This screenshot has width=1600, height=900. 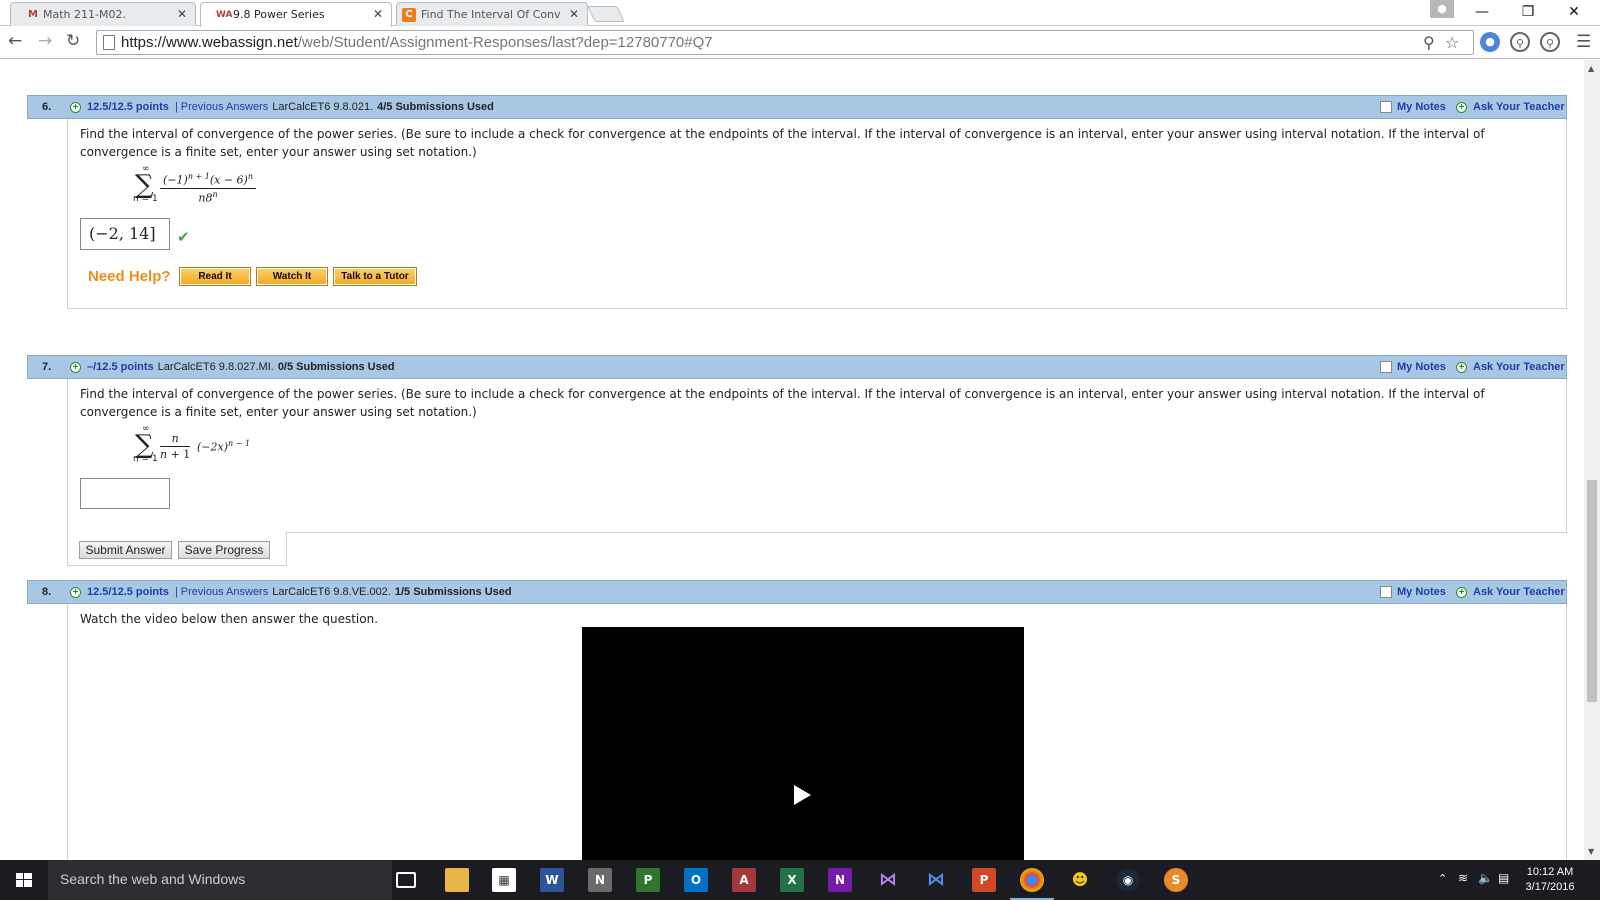 I want to click on chegg-favicon-icon: C, so click(x=409, y=15).